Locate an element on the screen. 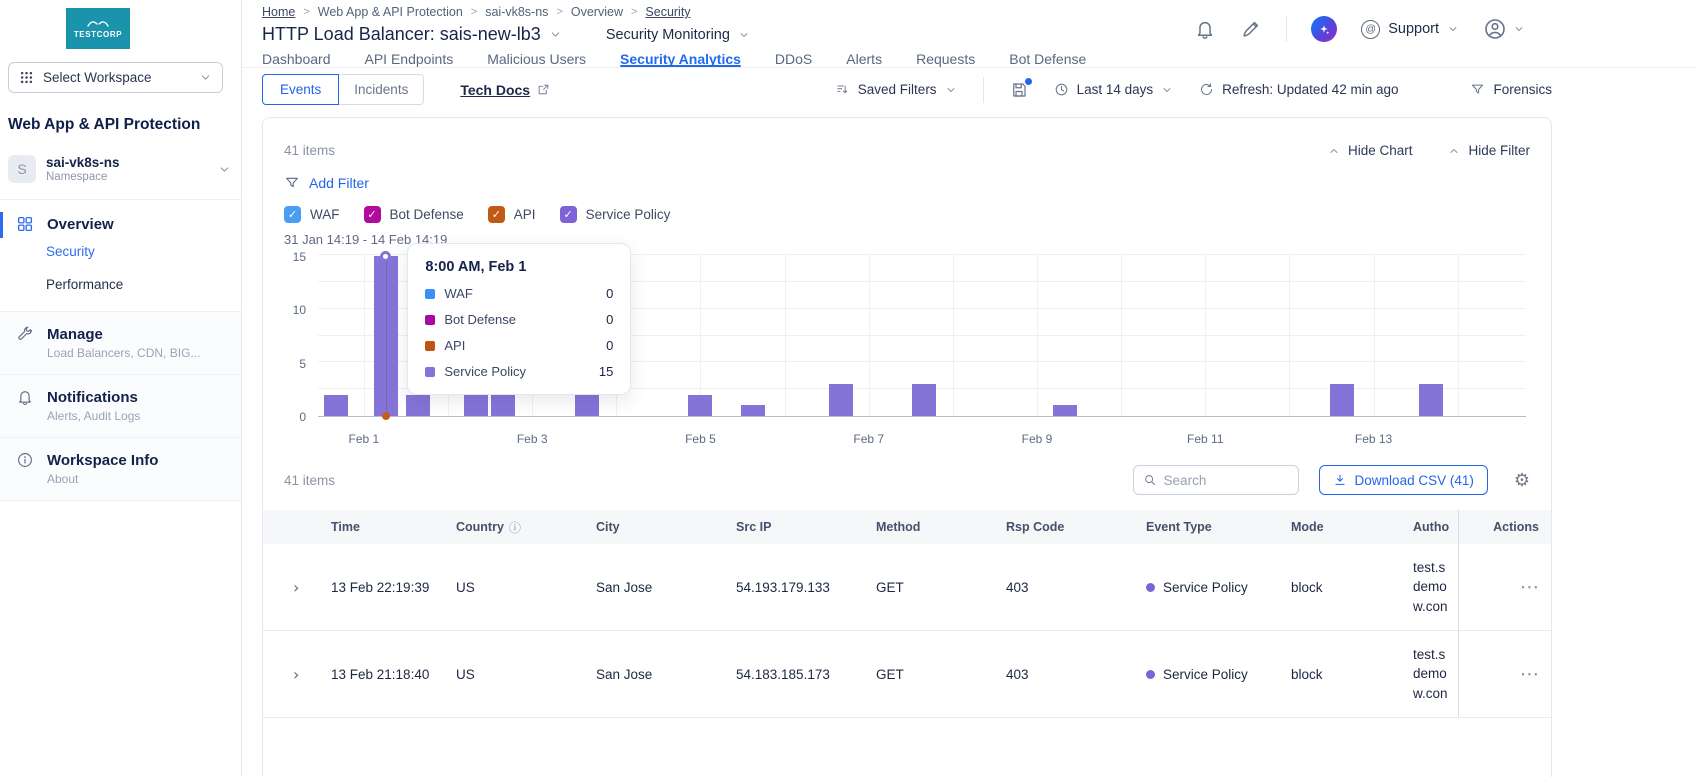 The height and width of the screenshot is (777, 1697). chevron-down-icon is located at coordinates (555, 34).